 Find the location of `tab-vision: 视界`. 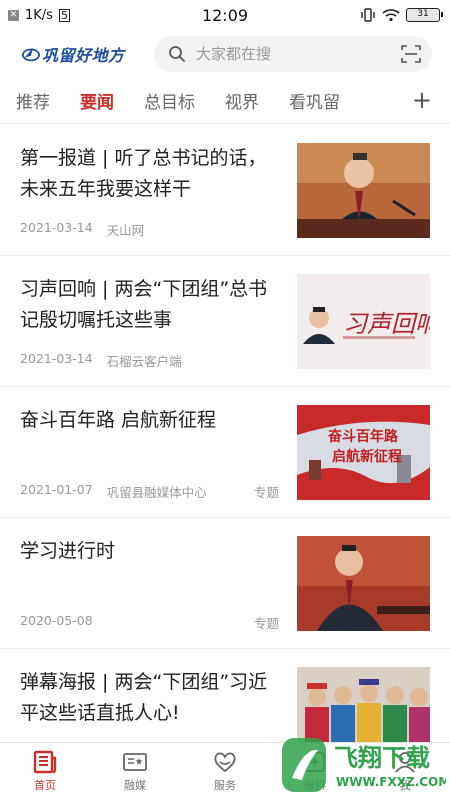

tab-vision: 视界 is located at coordinates (242, 100).